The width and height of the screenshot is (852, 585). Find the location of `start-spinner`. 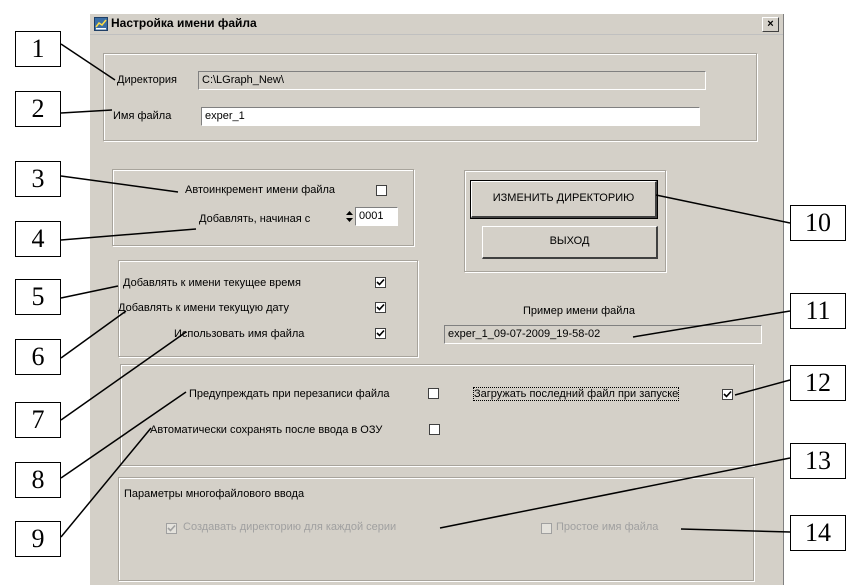

start-spinner is located at coordinates (349, 216).